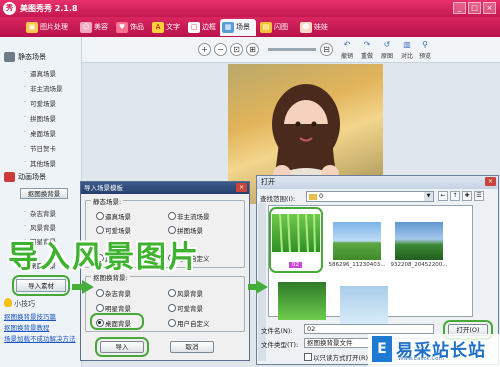 Image resolution: width=500 pixels, height=367 pixels. What do you see at coordinates (185, 293) in the screenshot?
I see `radio-landscape-bg: 风景背景` at bounding box center [185, 293].